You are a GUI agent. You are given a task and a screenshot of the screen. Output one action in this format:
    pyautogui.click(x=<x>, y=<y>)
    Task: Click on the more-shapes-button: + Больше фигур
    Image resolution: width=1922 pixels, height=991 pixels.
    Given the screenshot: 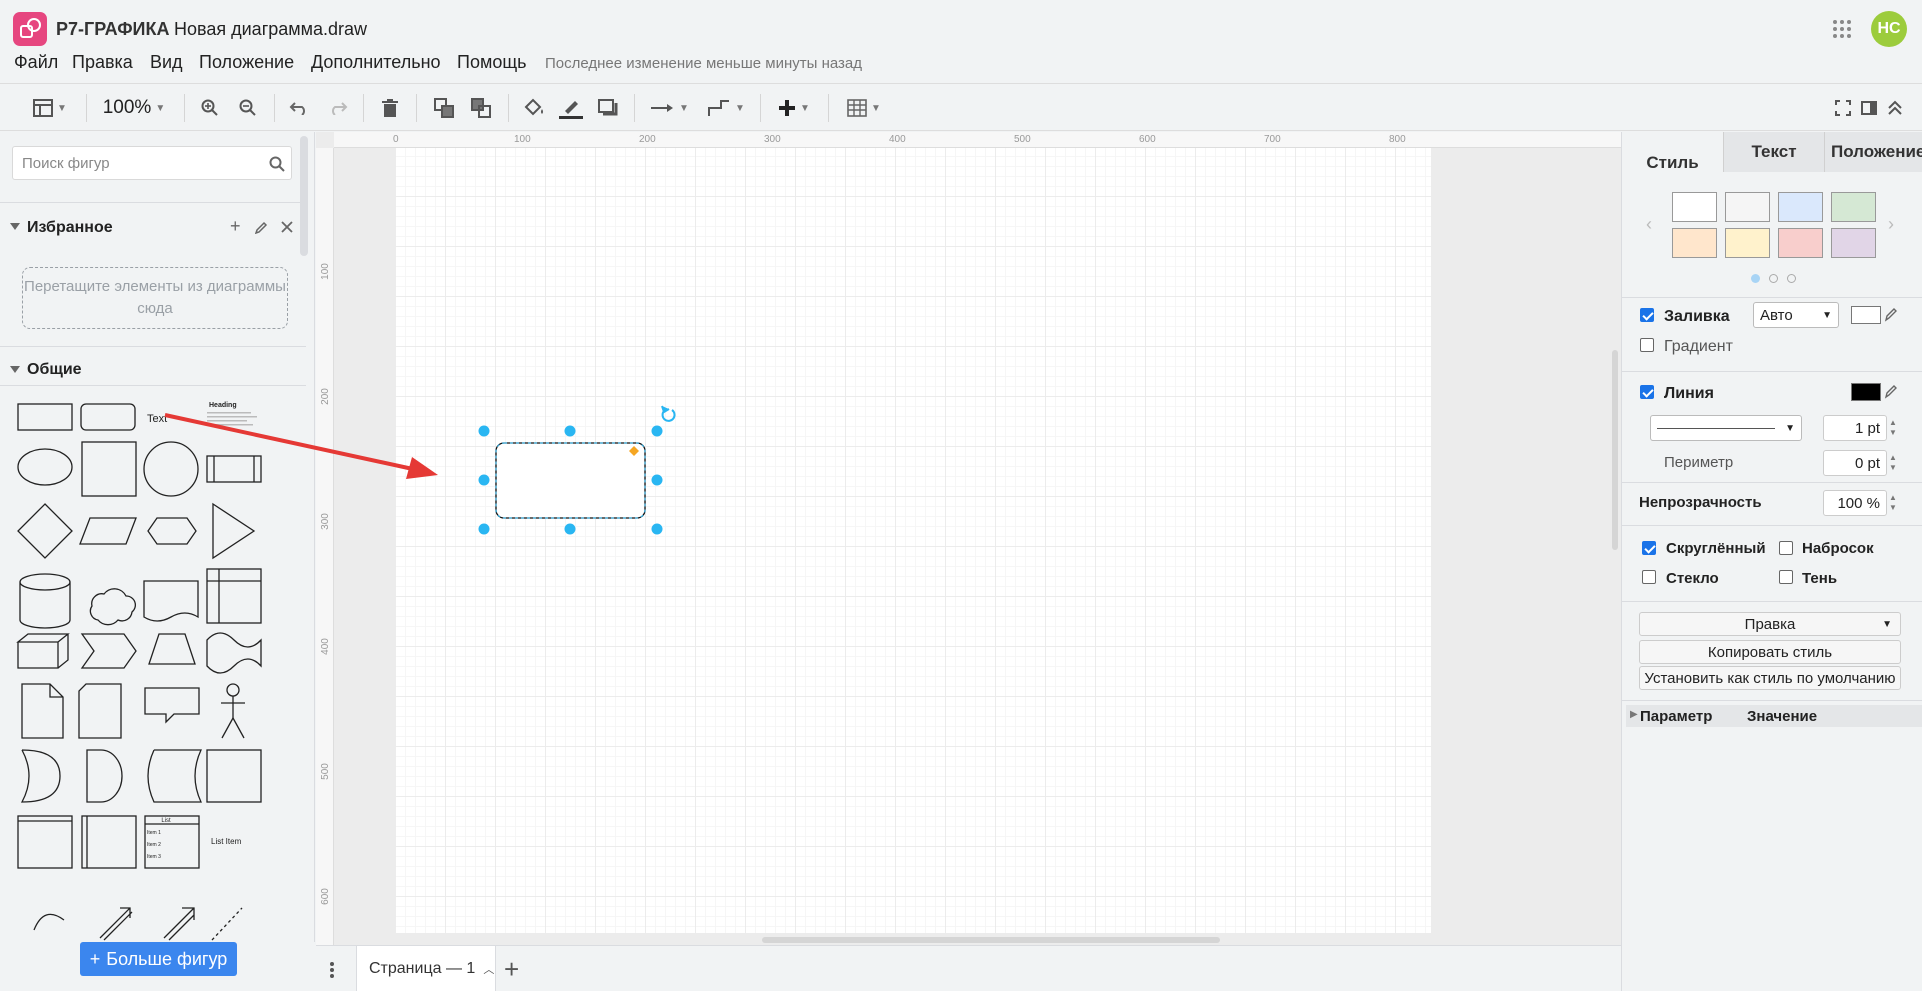 What is the action you would take?
    pyautogui.click(x=158, y=959)
    